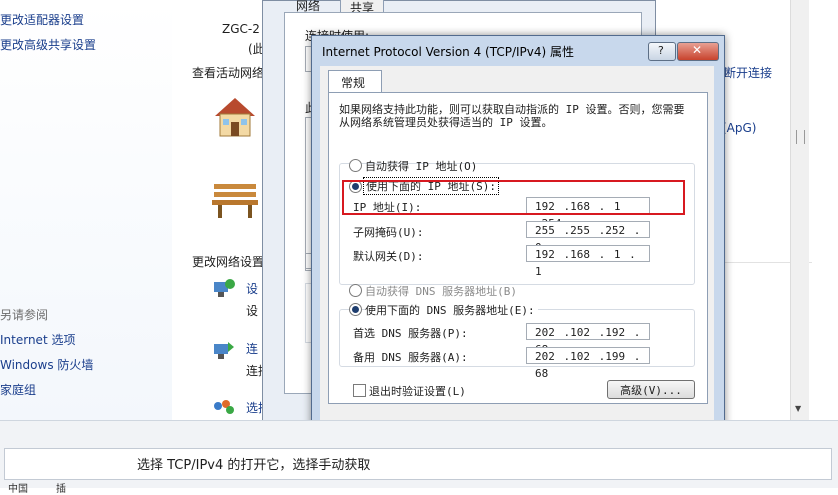 The width and height of the screenshot is (838, 495). I want to click on homegroup-icon, so click(224, 407).